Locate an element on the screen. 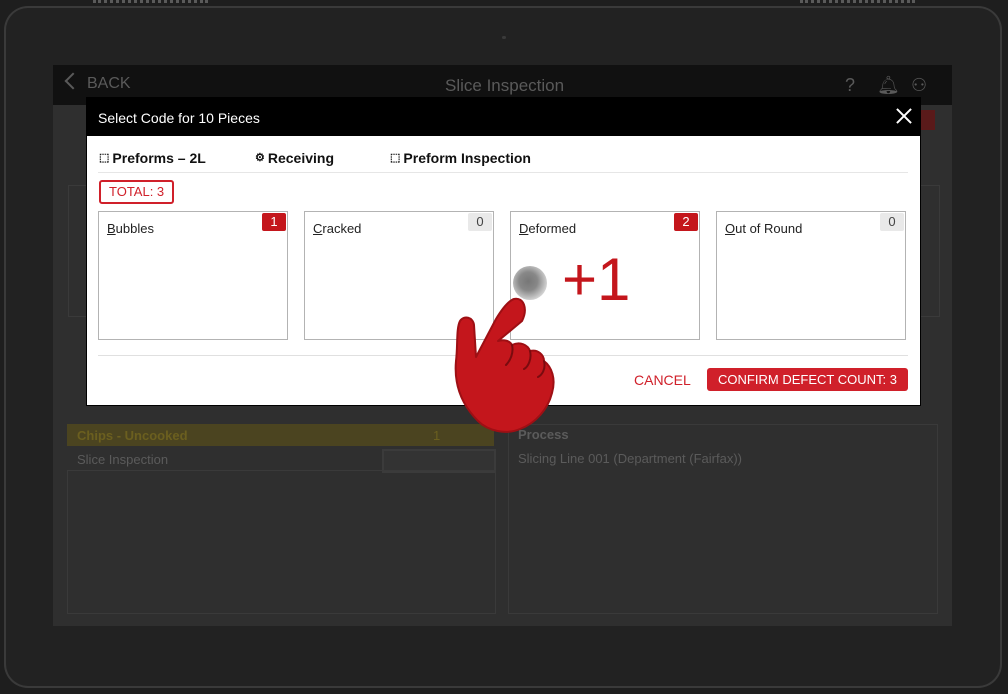  defect-label: Bubbles is located at coordinates (130, 228).